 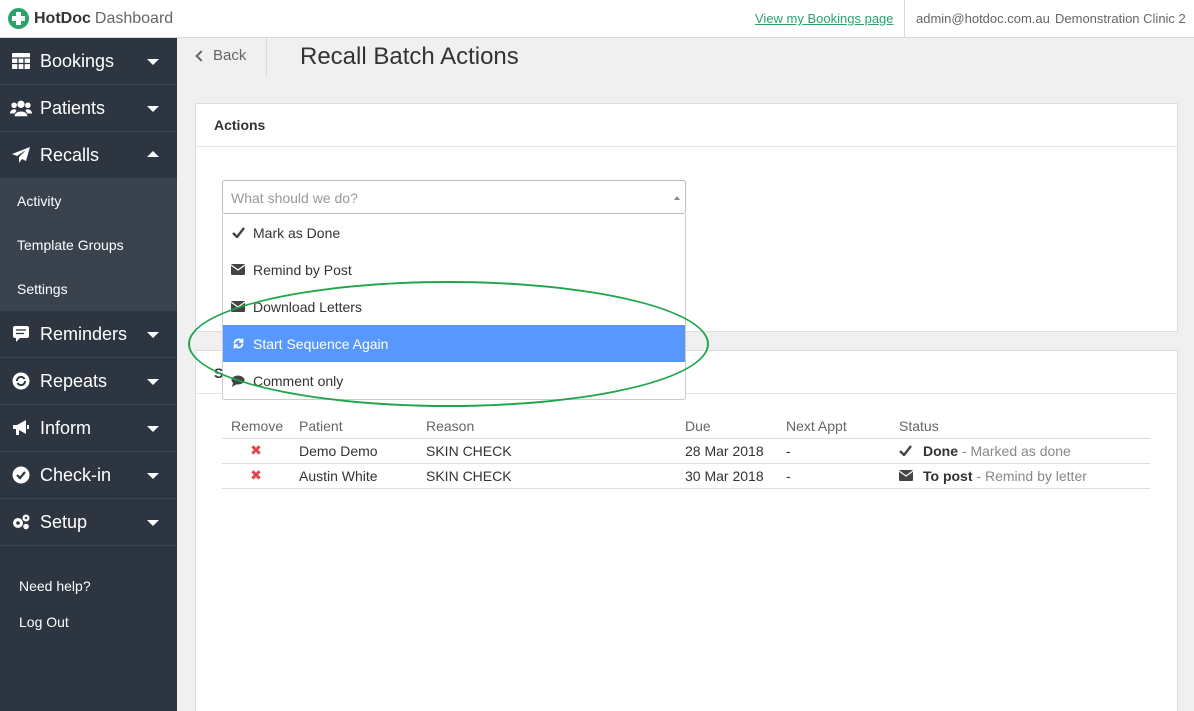 I want to click on view-bookings-link: View my Bookings page, so click(x=824, y=18).